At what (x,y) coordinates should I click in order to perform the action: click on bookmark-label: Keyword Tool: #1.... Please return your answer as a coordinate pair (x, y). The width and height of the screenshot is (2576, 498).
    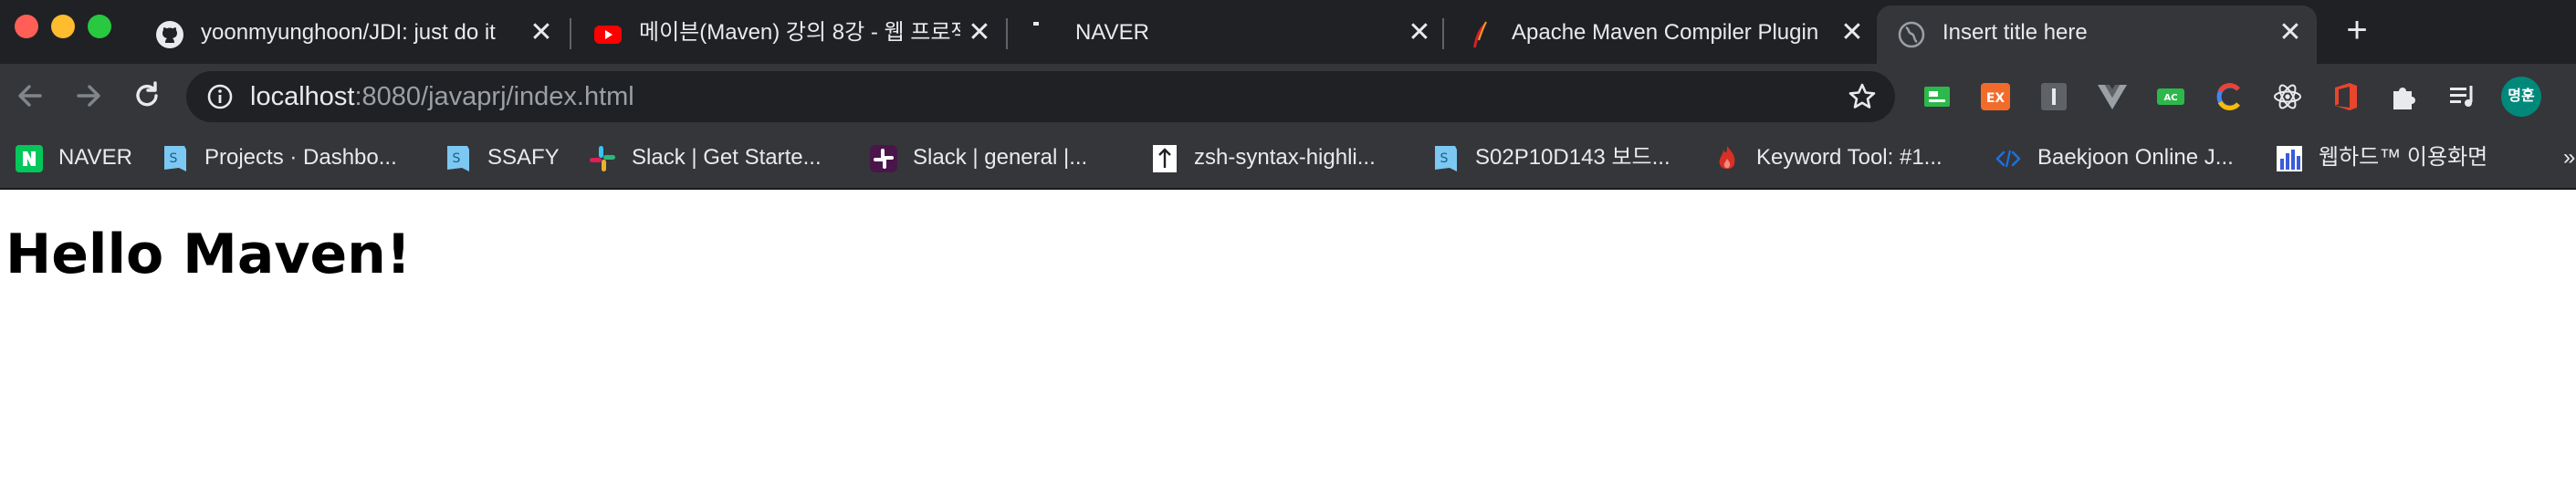
    Looking at the image, I should click on (1849, 158).